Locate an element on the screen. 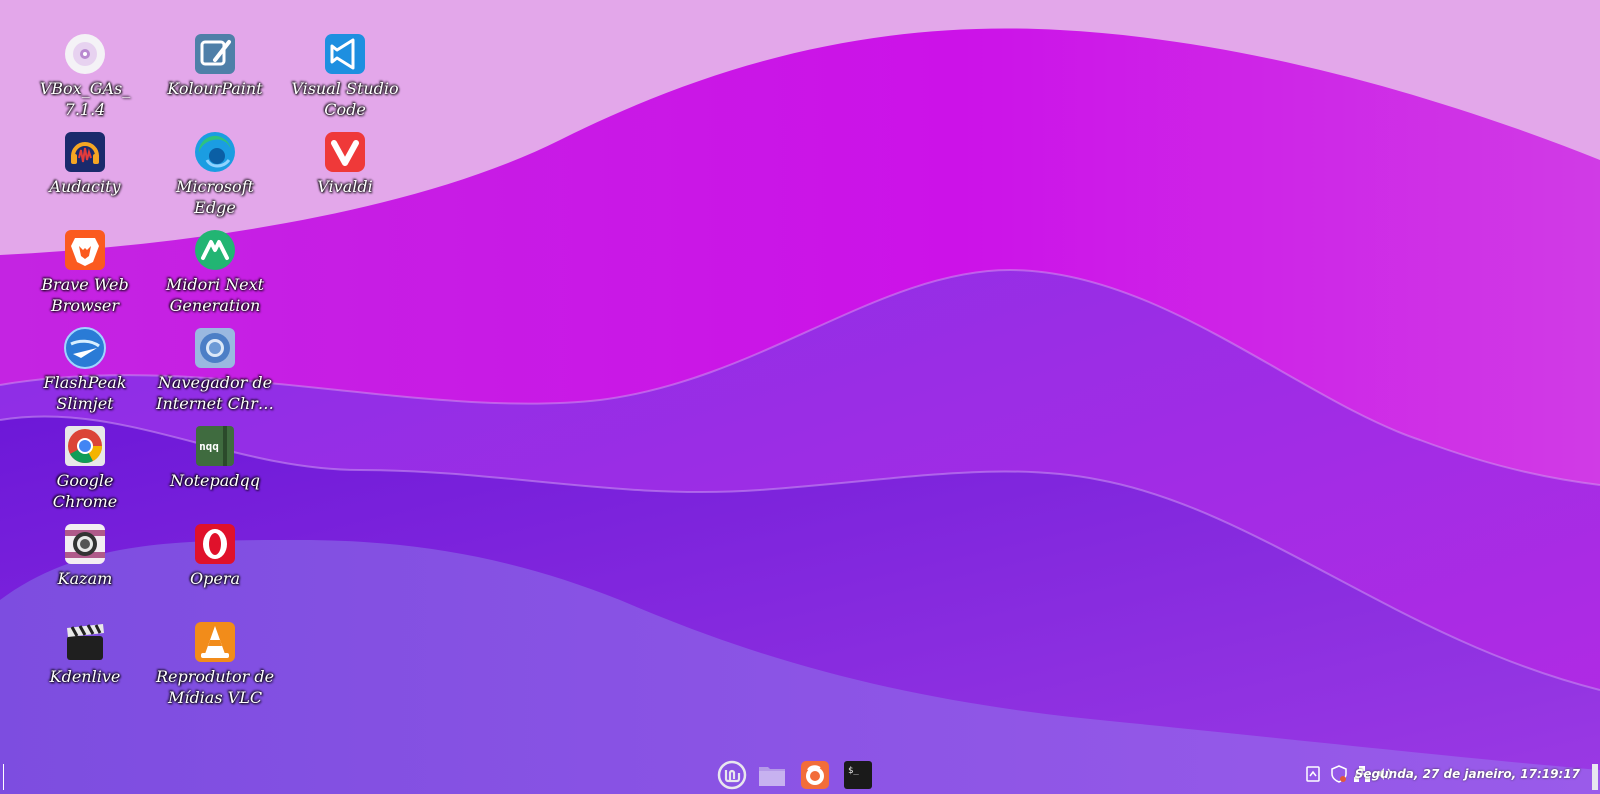  desktop-icon-label: Kdenlive is located at coordinates (85, 676).